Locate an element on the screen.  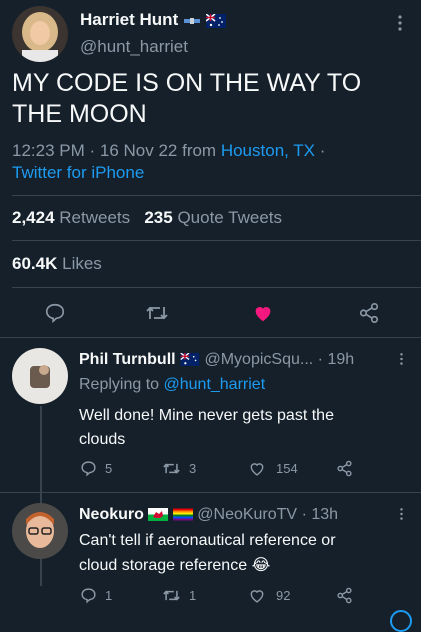
likes-stat: 60.4K Likes is located at coordinates (57, 264).